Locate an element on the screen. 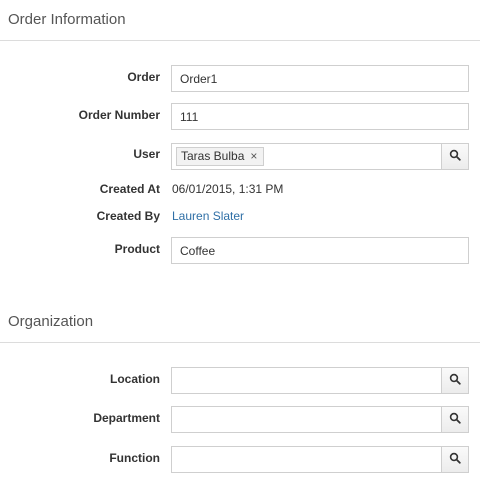  location-field is located at coordinates (306, 380).